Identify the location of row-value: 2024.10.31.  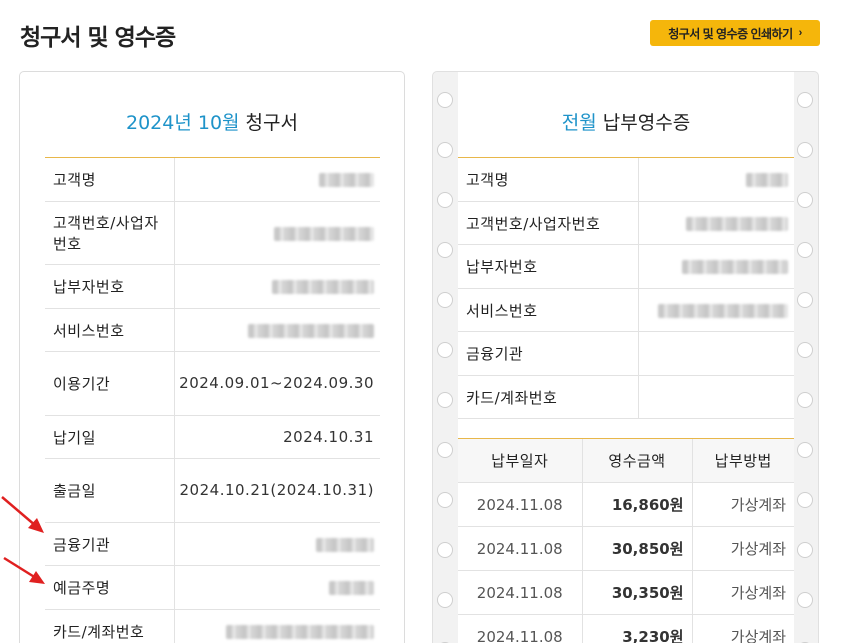
(277, 437).